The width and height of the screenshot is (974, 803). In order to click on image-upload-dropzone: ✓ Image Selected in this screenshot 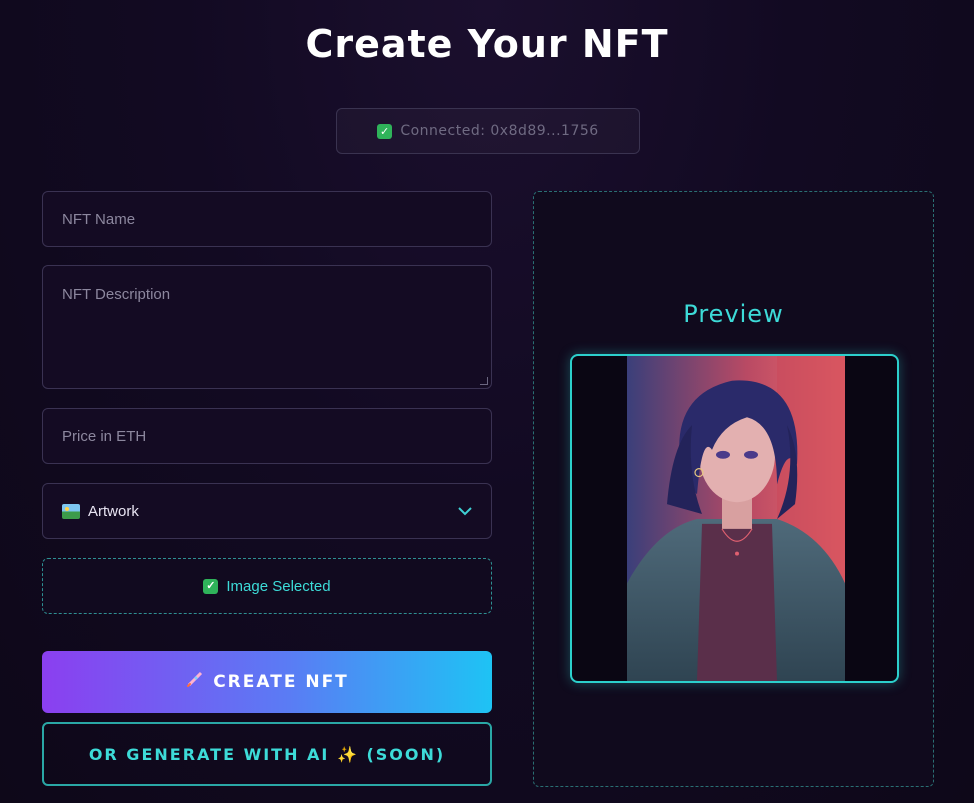, I will do `click(267, 586)`.